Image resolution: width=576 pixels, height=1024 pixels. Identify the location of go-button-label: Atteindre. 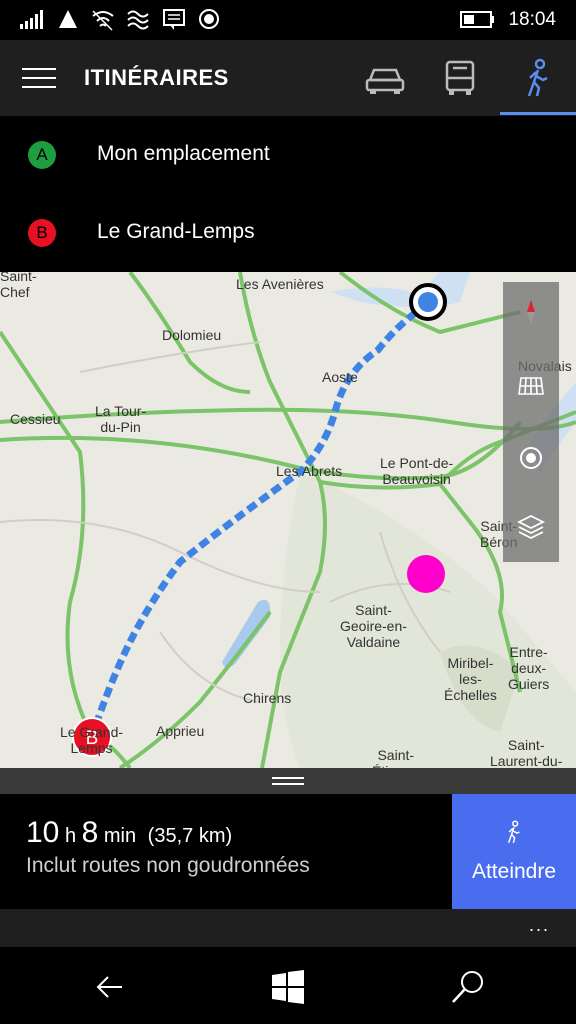
(514, 871).